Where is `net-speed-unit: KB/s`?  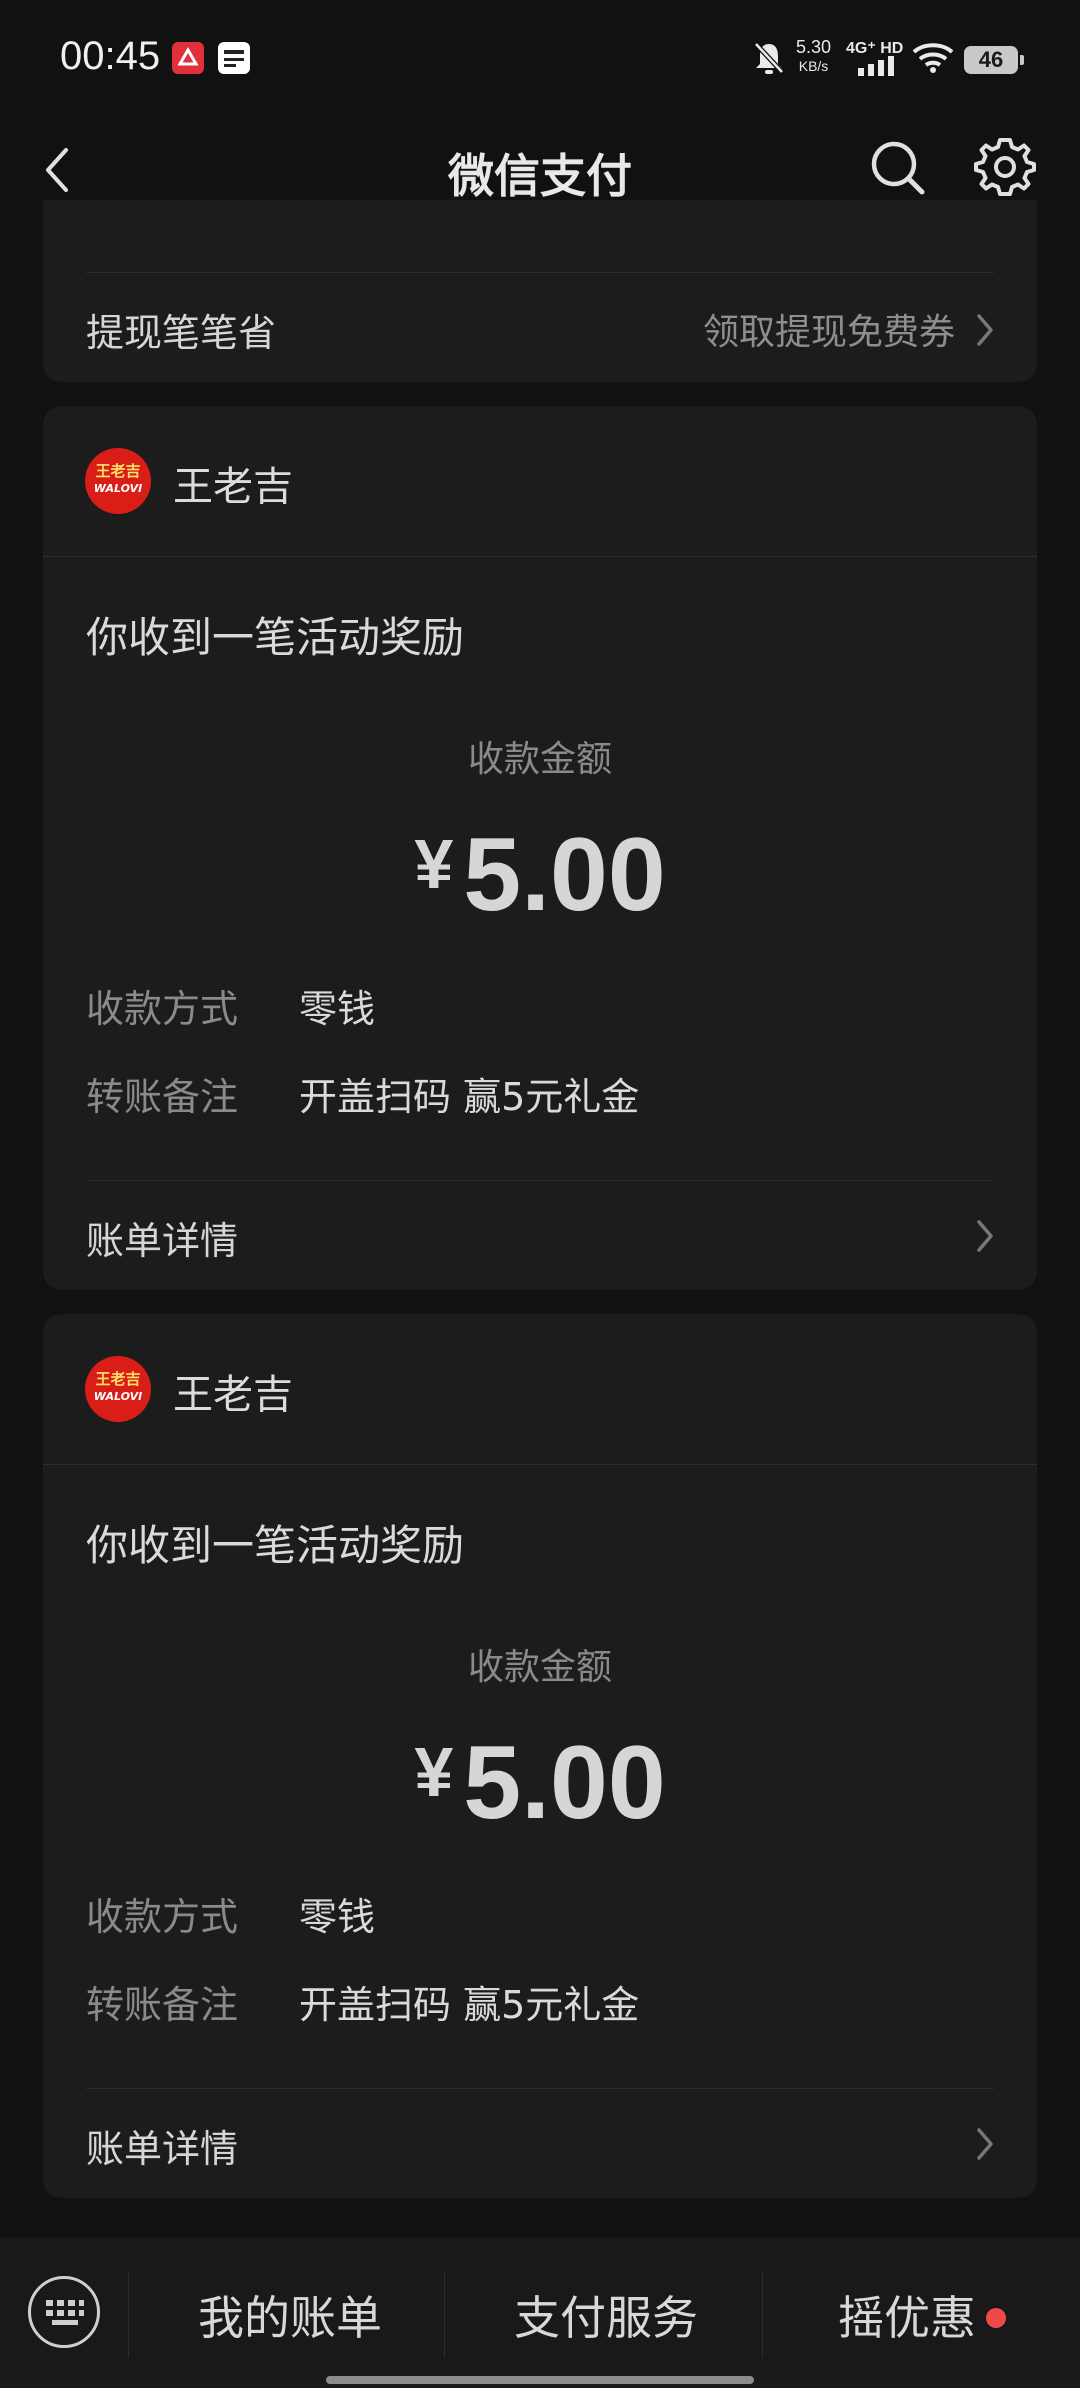 net-speed-unit: KB/s is located at coordinates (813, 66).